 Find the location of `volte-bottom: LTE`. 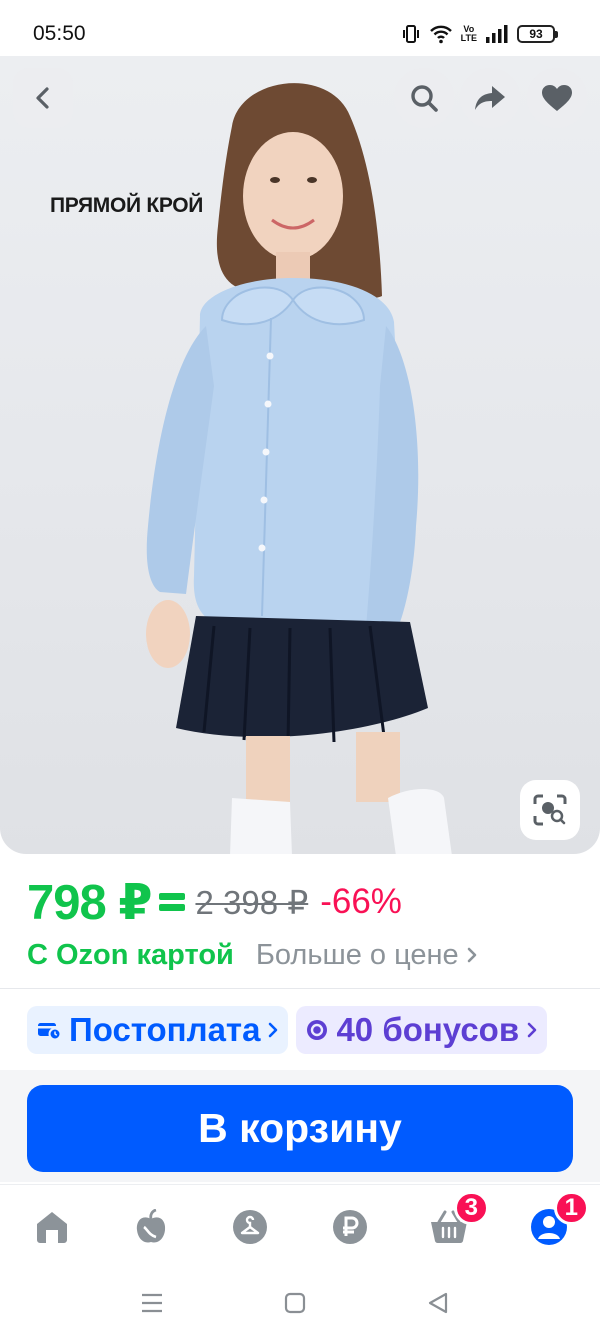

volte-bottom: LTE is located at coordinates (468, 38).